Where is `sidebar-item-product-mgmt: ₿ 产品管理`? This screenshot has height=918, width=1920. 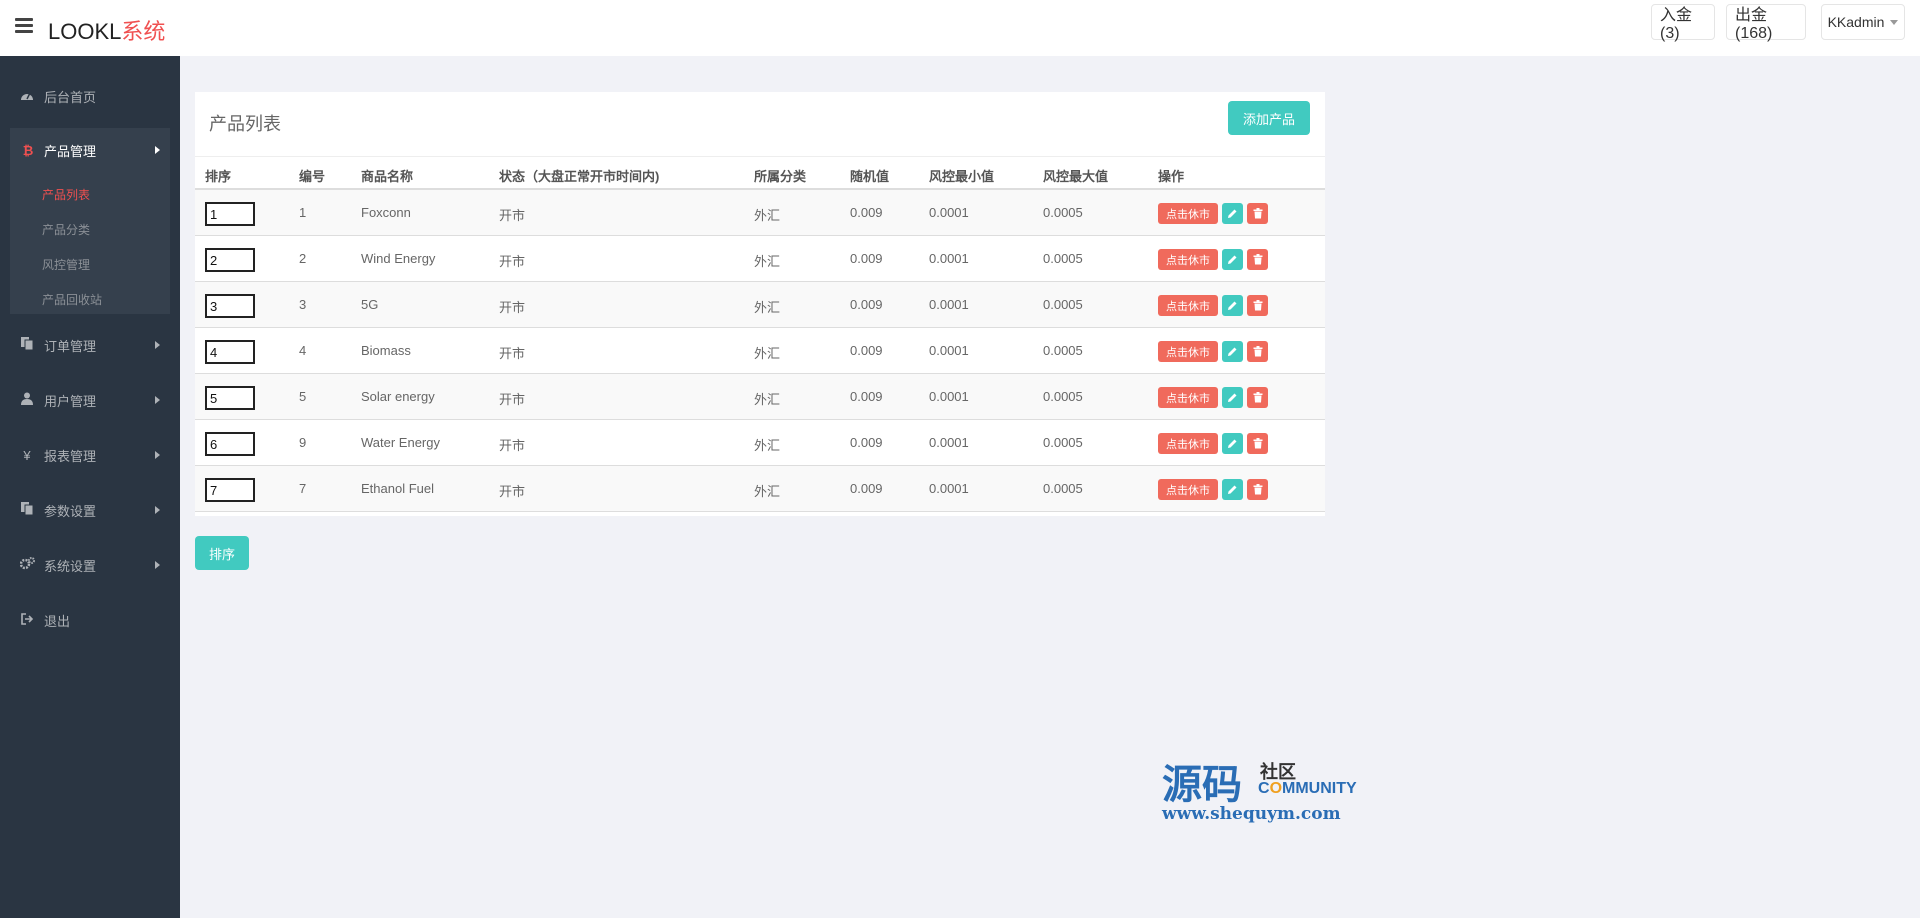 sidebar-item-product-mgmt: ₿ 产品管理 is located at coordinates (90, 150).